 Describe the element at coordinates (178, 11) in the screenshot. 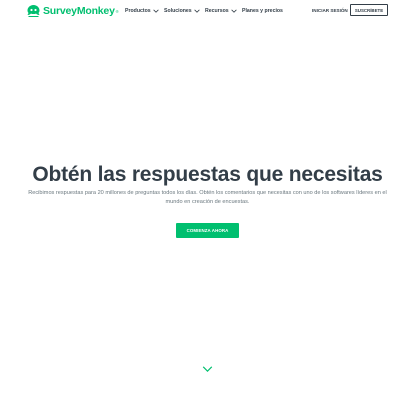

I see `nav-item-label: Soluciones` at that location.